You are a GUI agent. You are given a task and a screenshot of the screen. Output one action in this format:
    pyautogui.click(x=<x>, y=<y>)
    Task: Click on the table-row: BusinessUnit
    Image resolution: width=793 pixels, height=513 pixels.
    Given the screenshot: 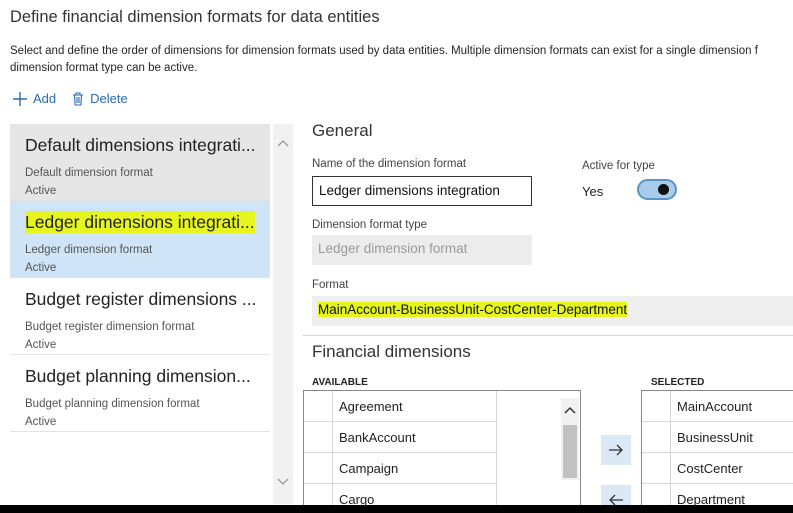 What is the action you would take?
    pyautogui.click(x=717, y=437)
    